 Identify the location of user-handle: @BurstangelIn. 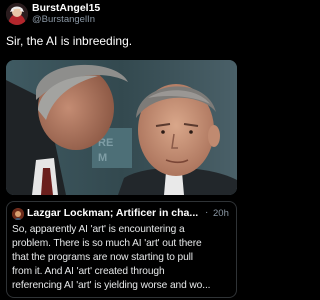
(63, 19).